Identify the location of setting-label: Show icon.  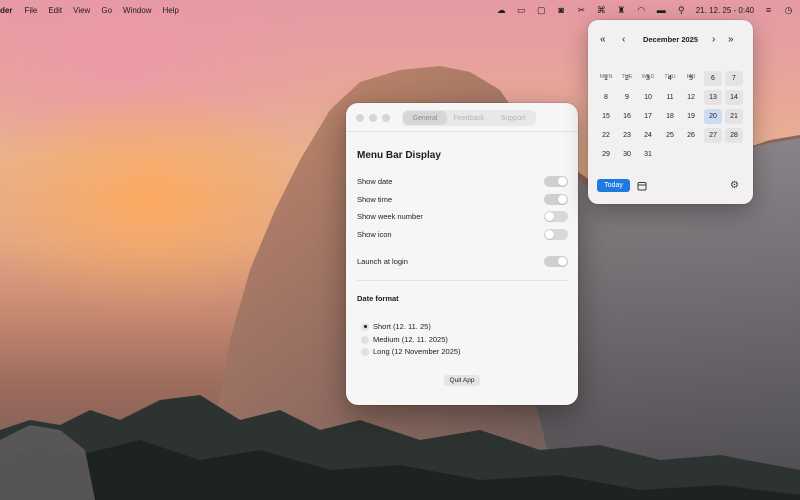
(374, 234).